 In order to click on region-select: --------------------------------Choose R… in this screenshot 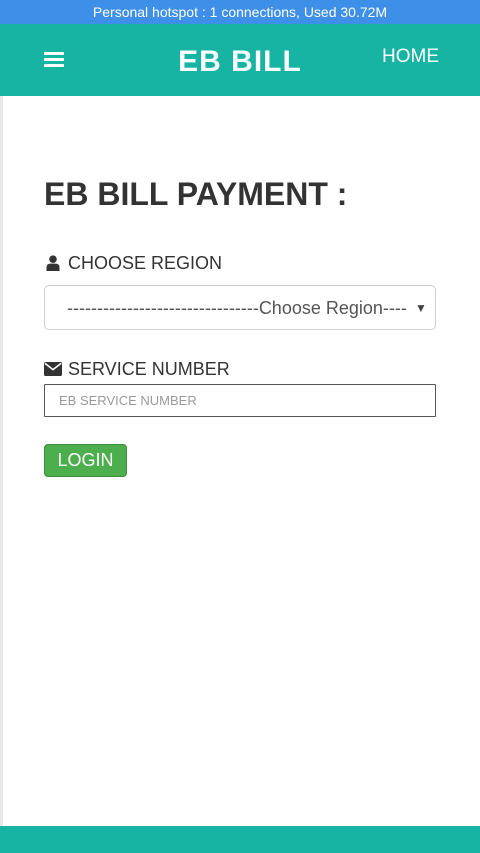, I will do `click(240, 307)`.